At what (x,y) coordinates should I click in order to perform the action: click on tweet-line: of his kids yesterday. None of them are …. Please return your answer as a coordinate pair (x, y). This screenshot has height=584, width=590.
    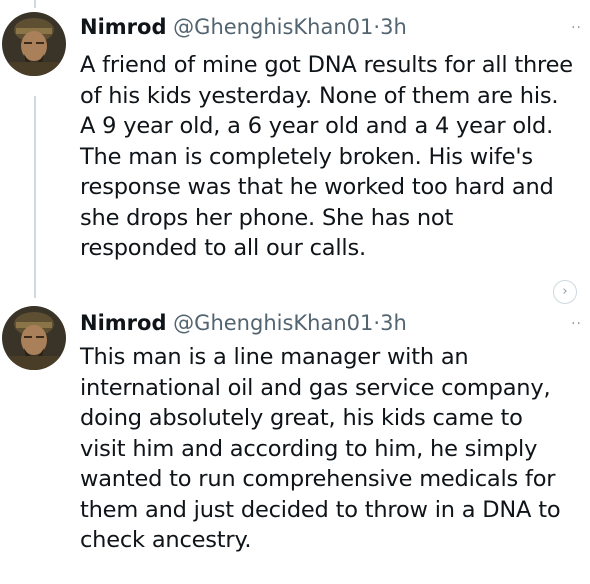
    Looking at the image, I should click on (319, 95).